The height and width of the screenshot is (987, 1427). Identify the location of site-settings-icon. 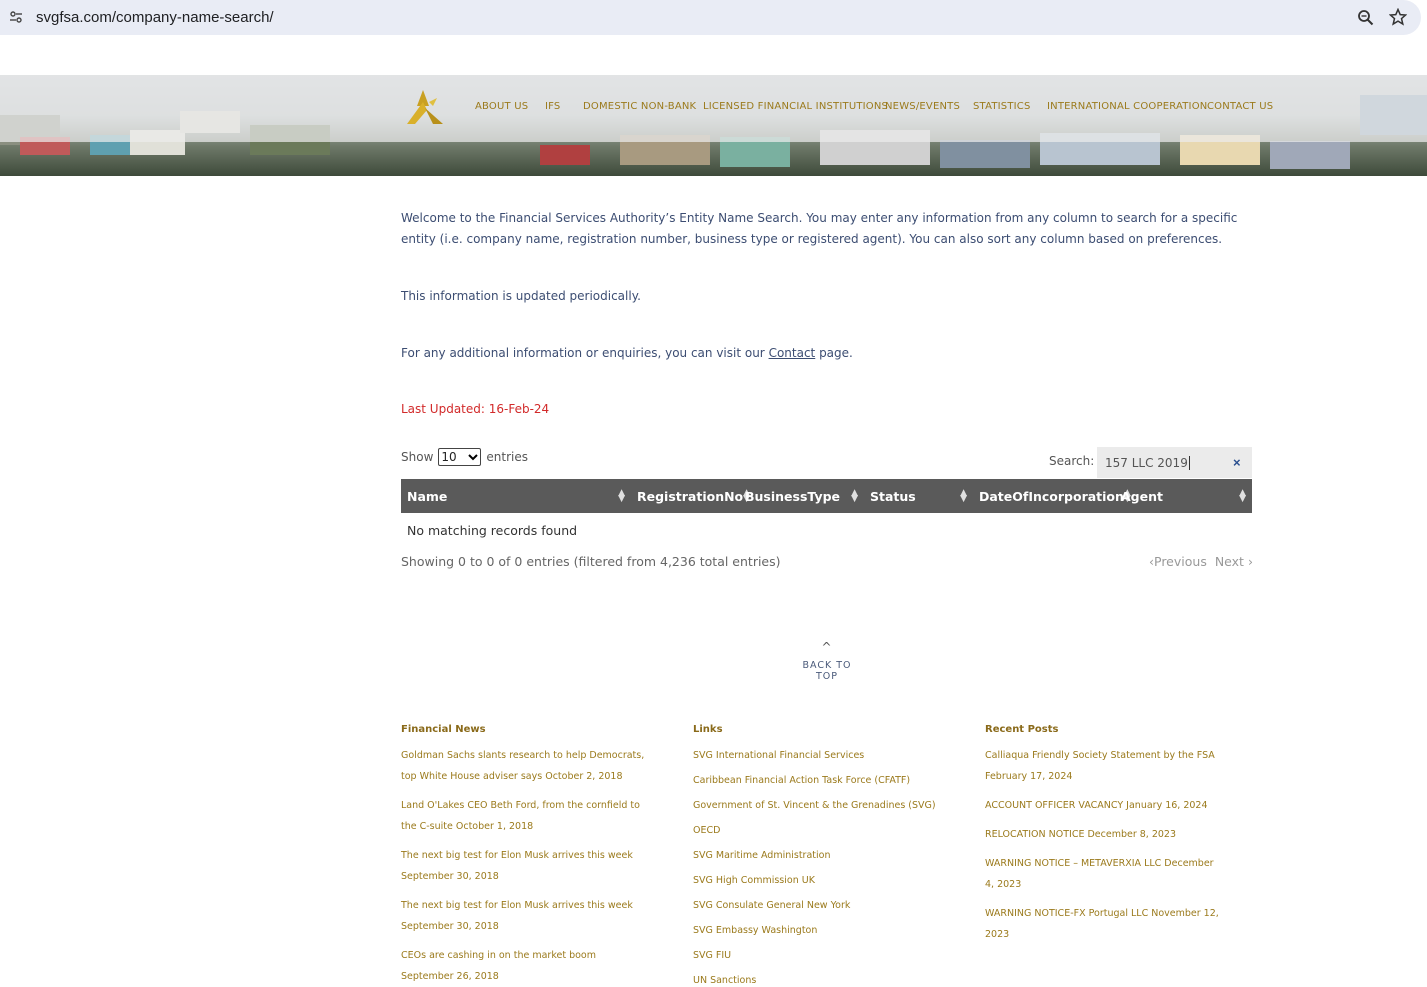
(16, 17).